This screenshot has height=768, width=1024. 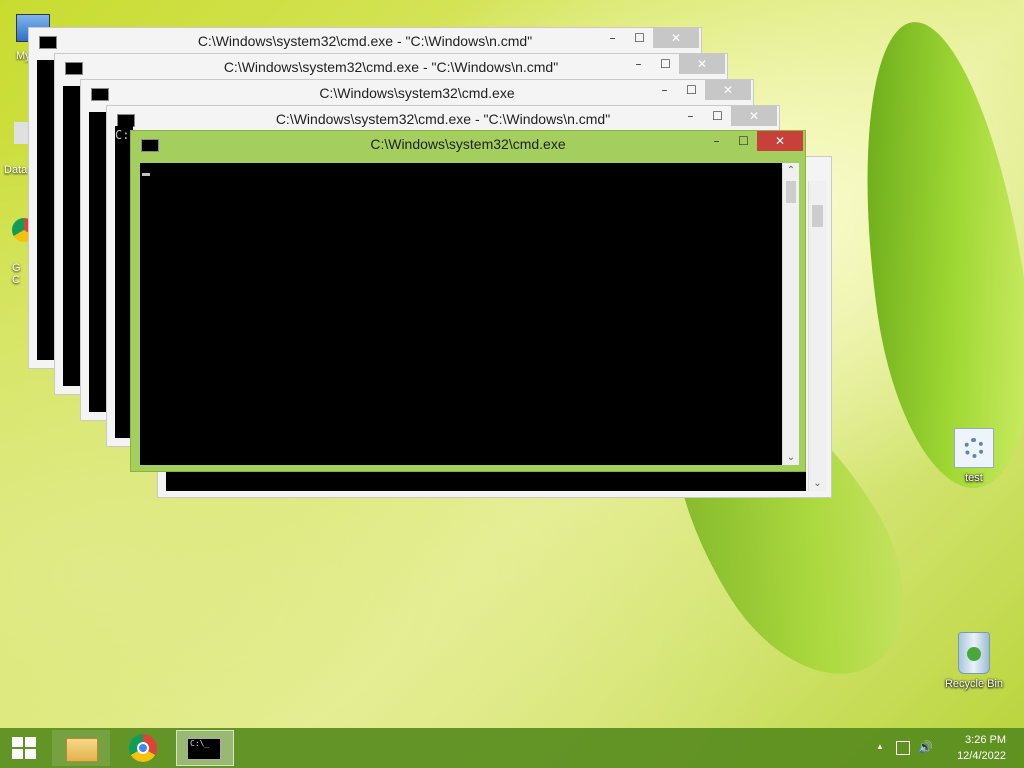 What do you see at coordinates (931, 255) in the screenshot?
I see `wallpaper-leaf` at bounding box center [931, 255].